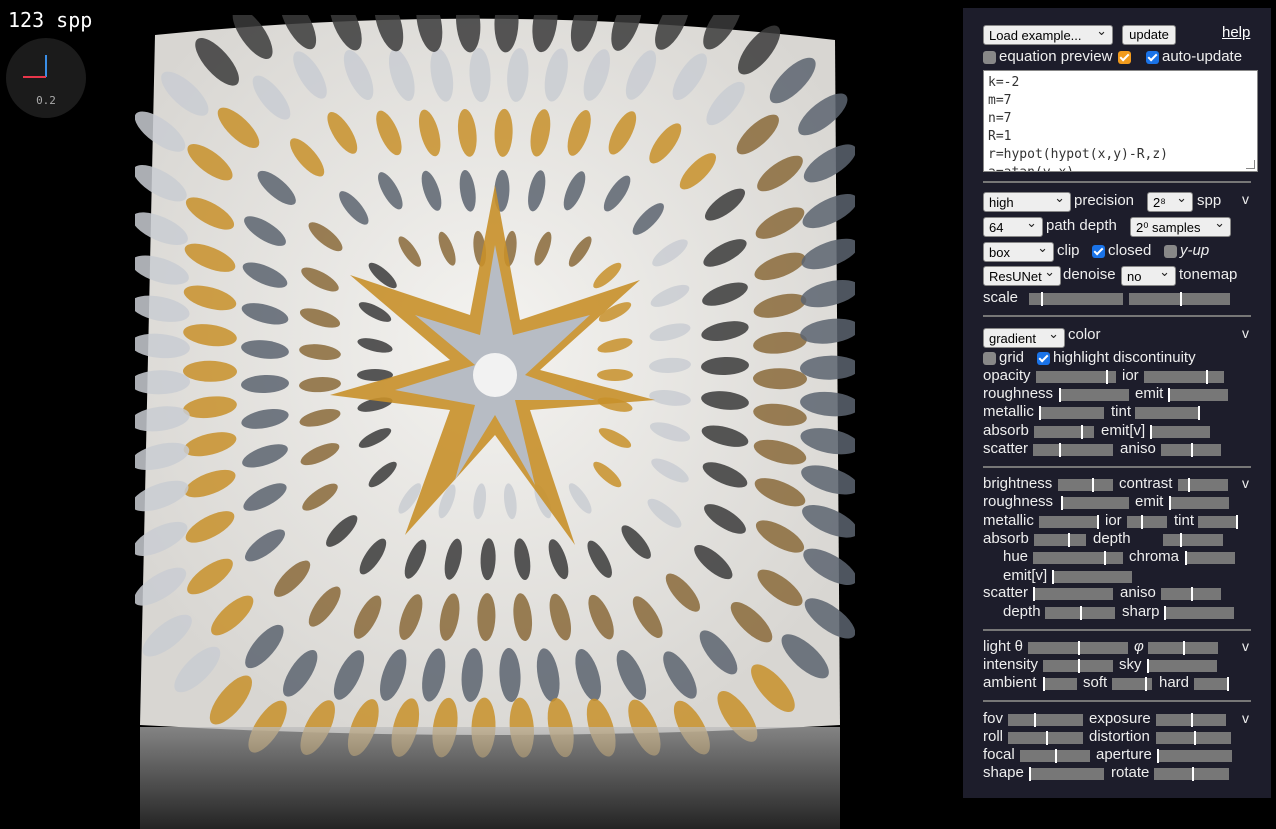 The image size is (1276, 829). I want to click on absorb-slider, so click(1064, 432).